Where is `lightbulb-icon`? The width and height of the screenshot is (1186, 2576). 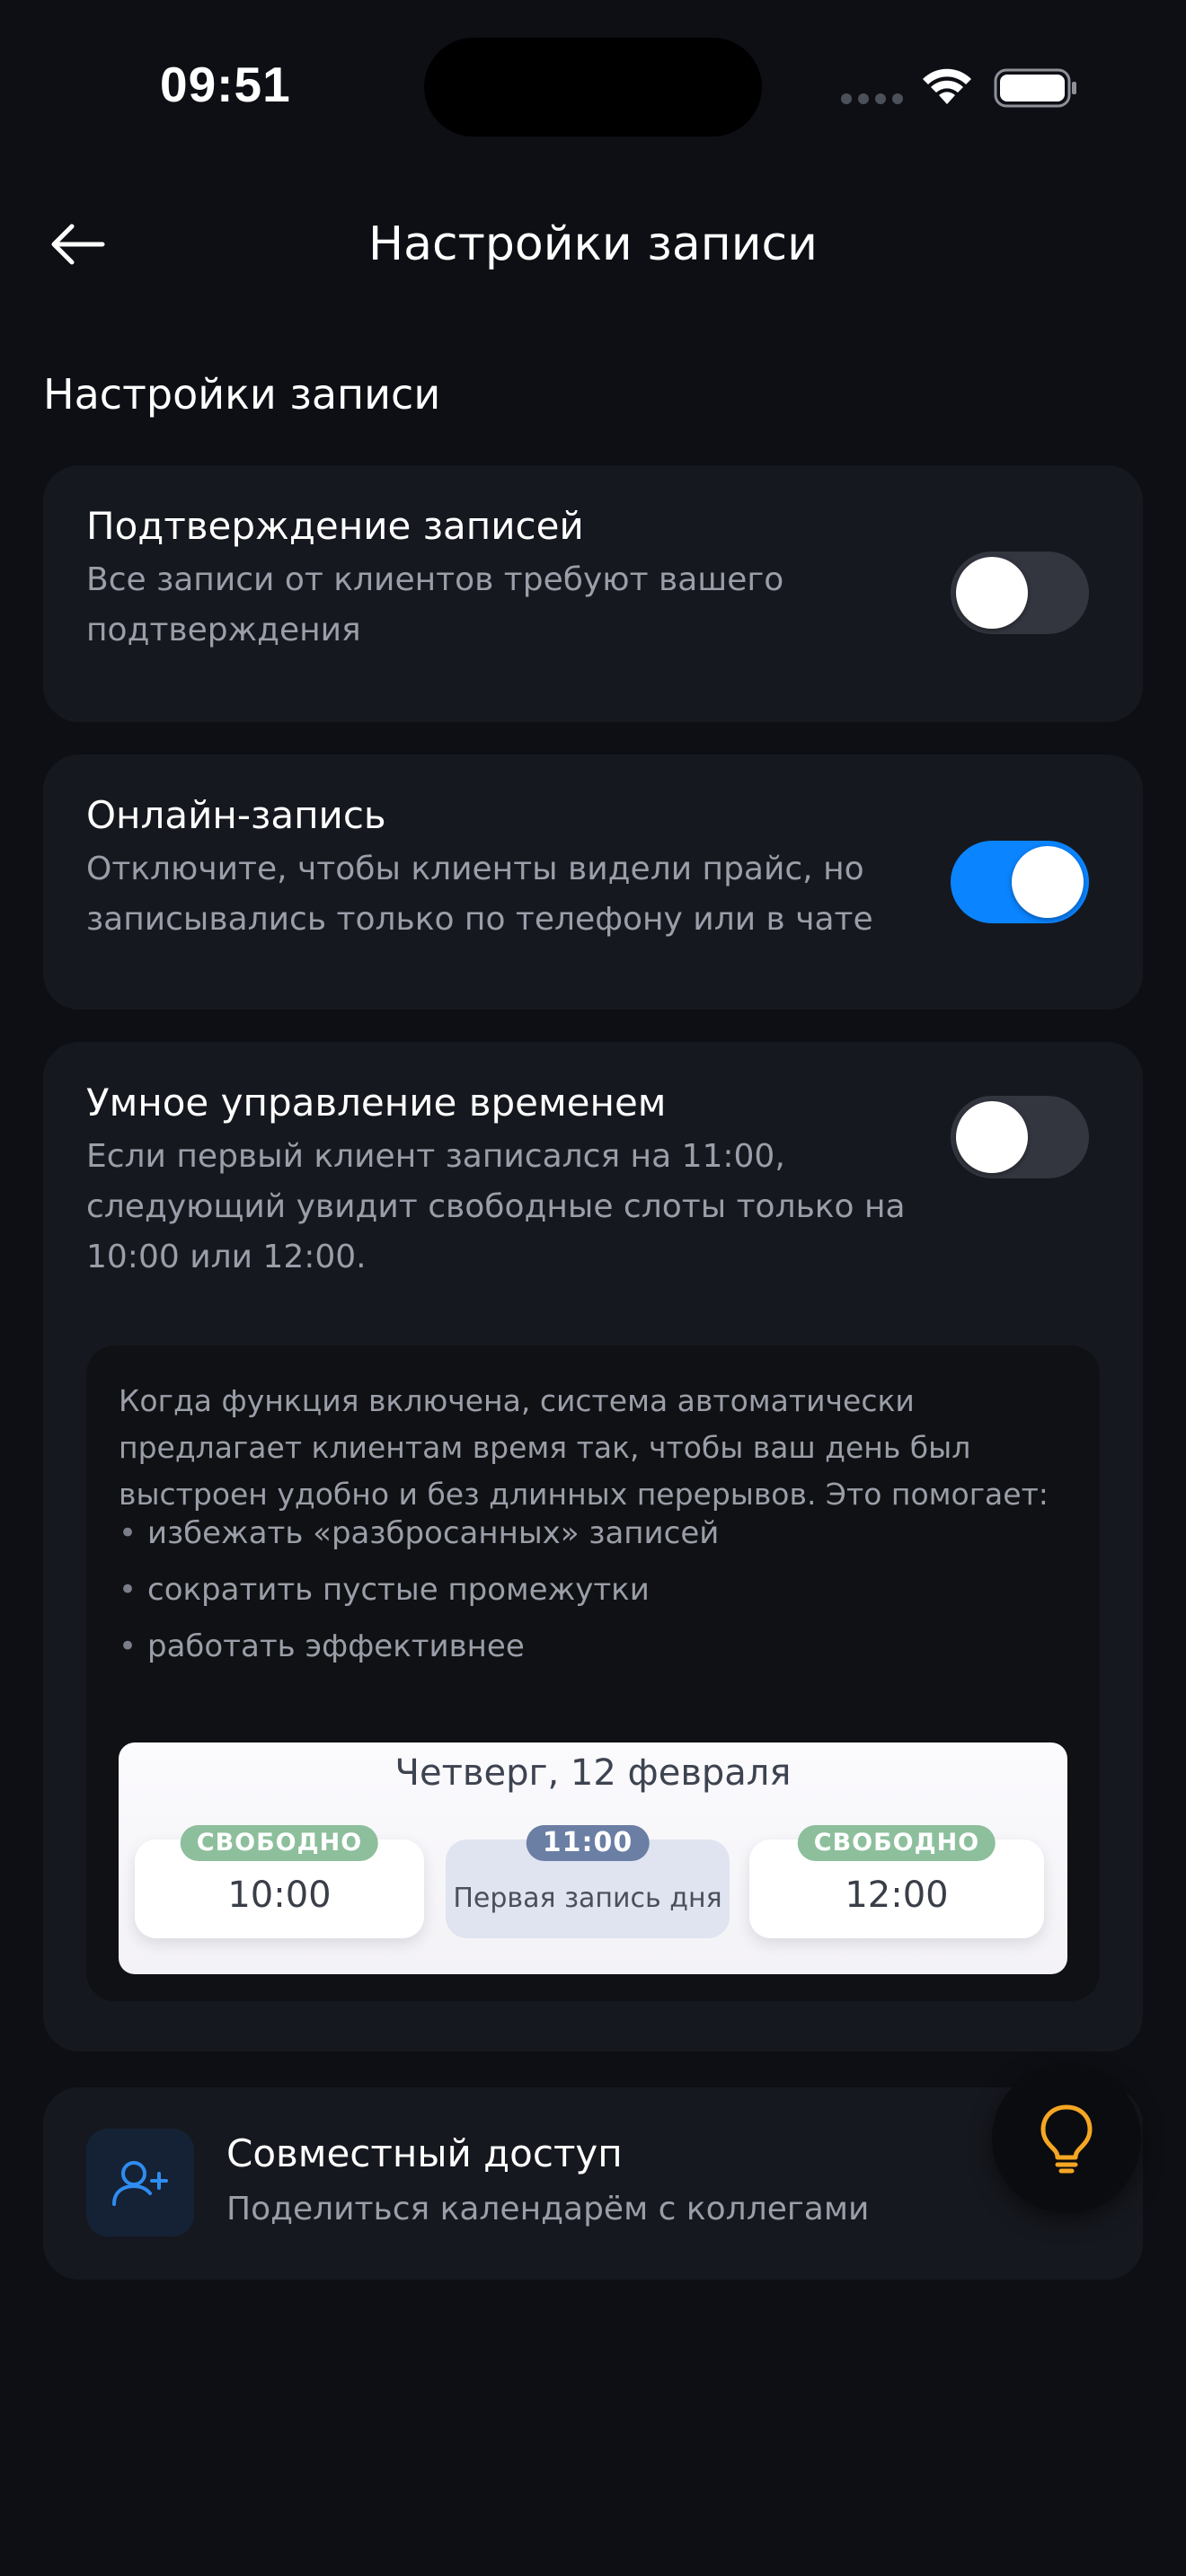 lightbulb-icon is located at coordinates (1066, 2139).